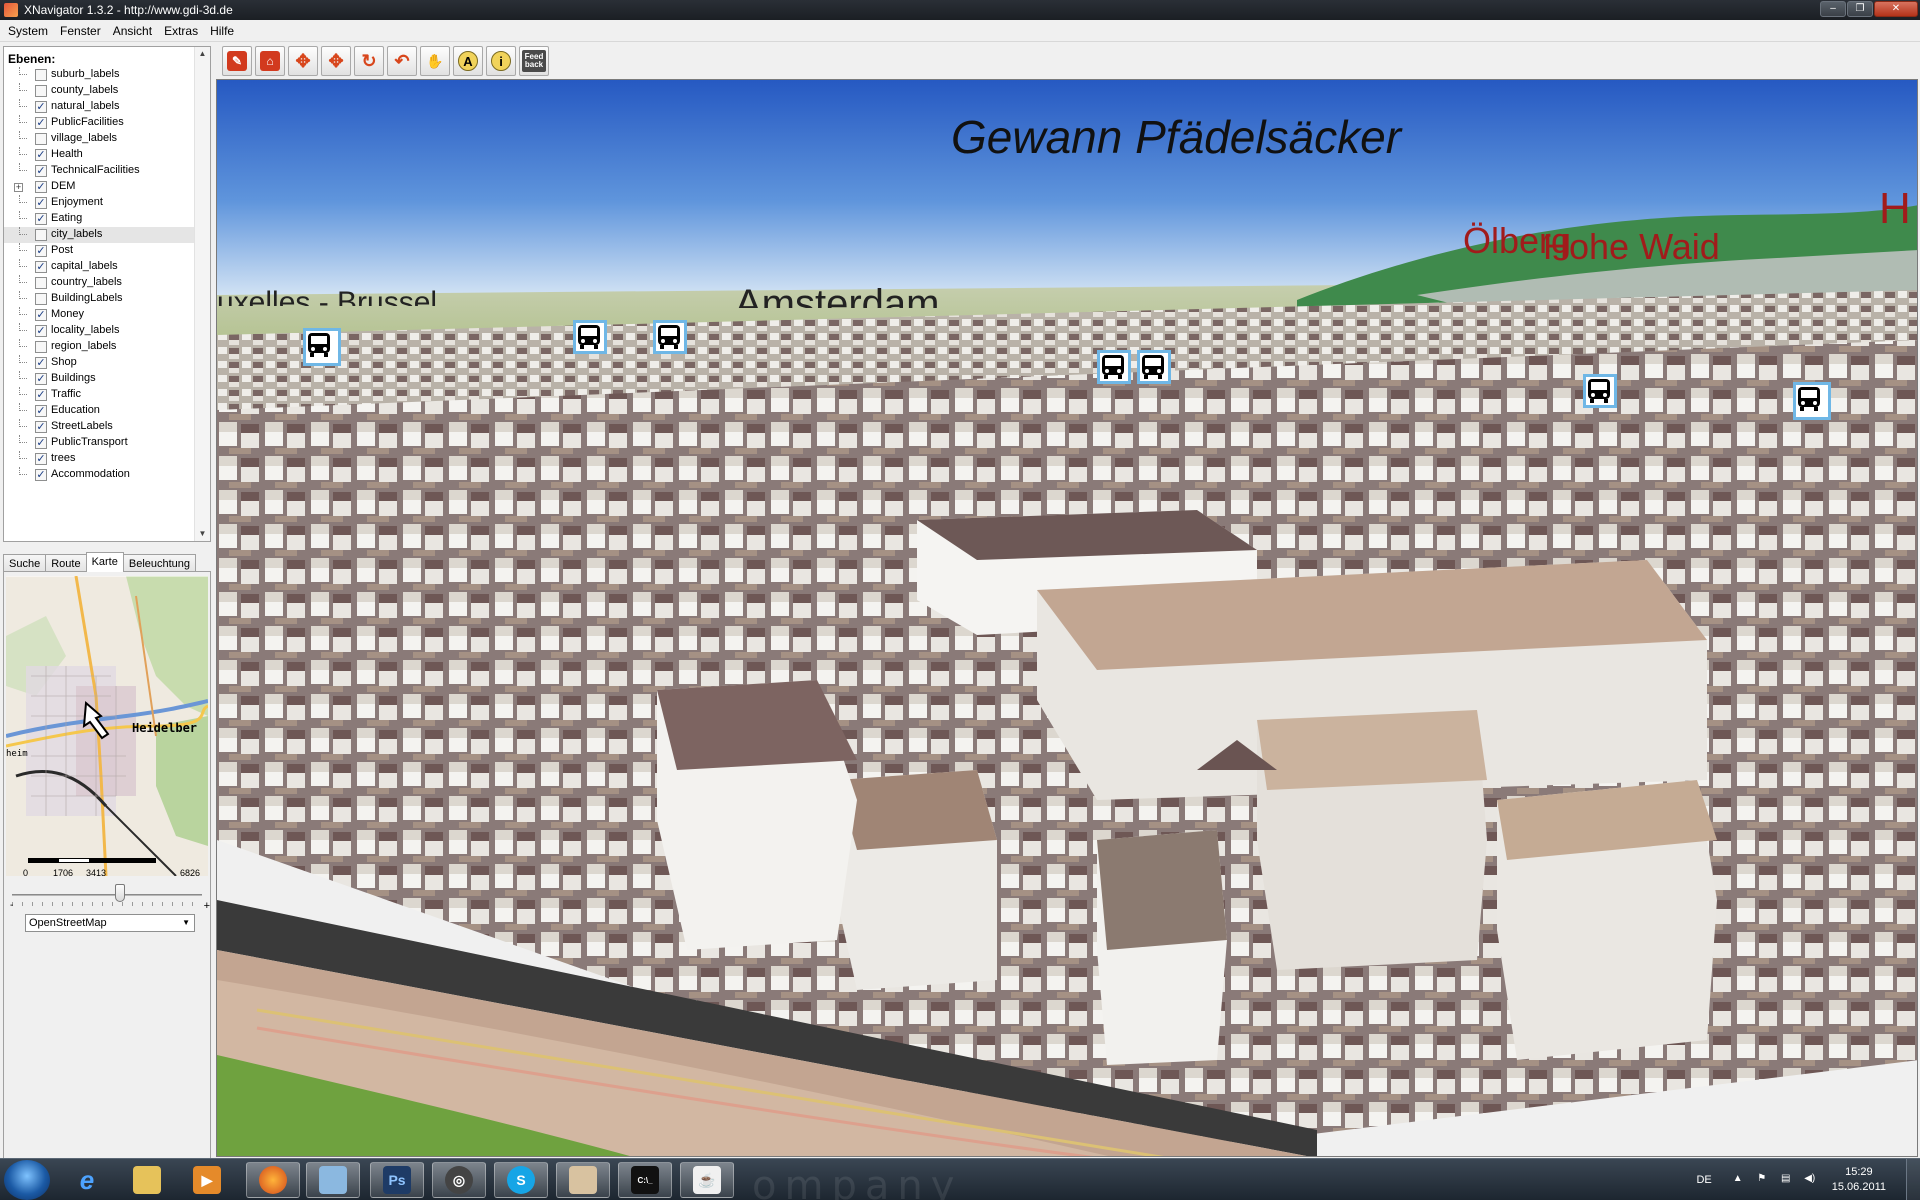 This screenshot has height=1200, width=1920. Describe the element at coordinates (336, 61) in the screenshot. I see `move-tool-button: ✥` at that location.